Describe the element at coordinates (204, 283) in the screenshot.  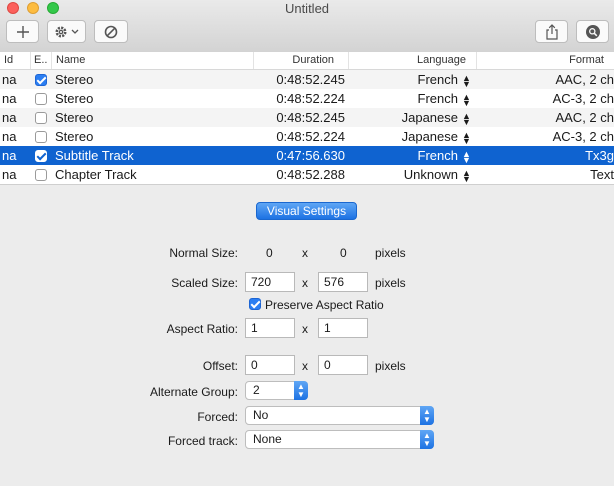
I see `scaled-size-label: Scaled Size:` at that location.